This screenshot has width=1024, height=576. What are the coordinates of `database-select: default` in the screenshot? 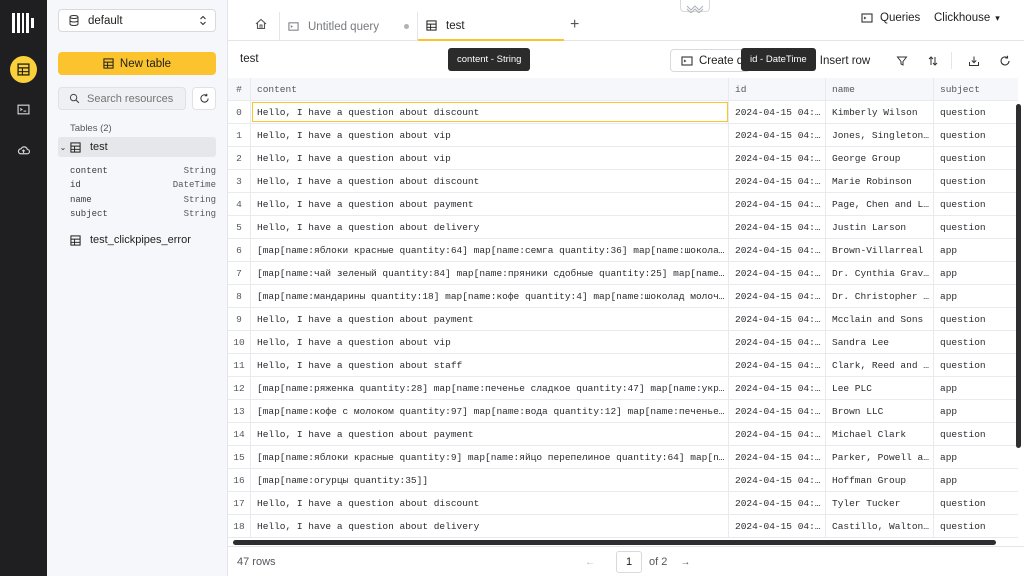 It's located at (137, 20).